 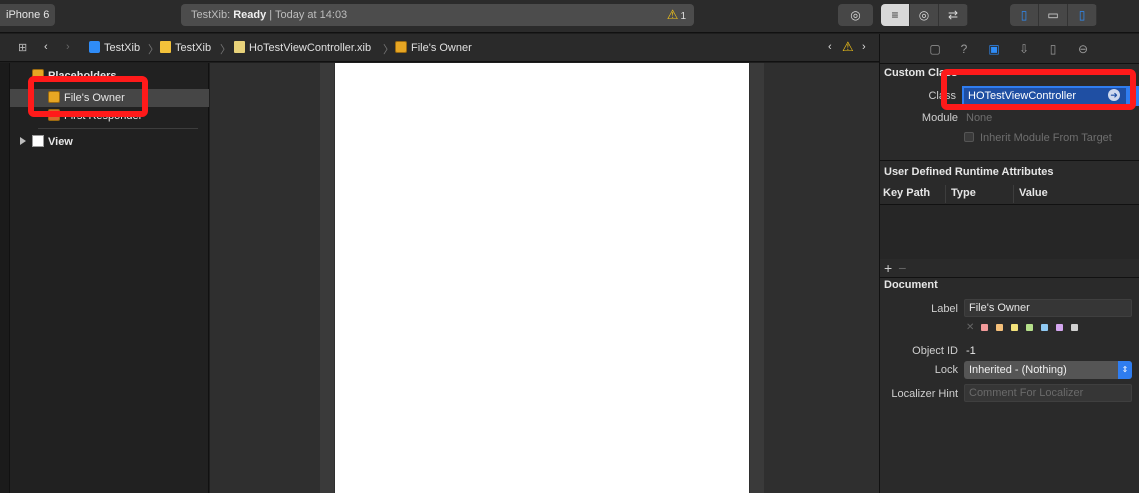 What do you see at coordinates (1044, 327) in the screenshot?
I see `swatch-blue` at bounding box center [1044, 327].